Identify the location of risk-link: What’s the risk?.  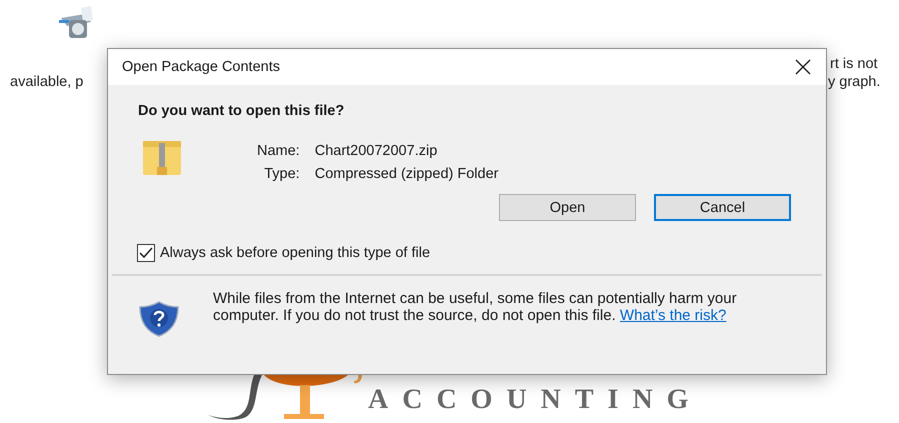
(673, 315).